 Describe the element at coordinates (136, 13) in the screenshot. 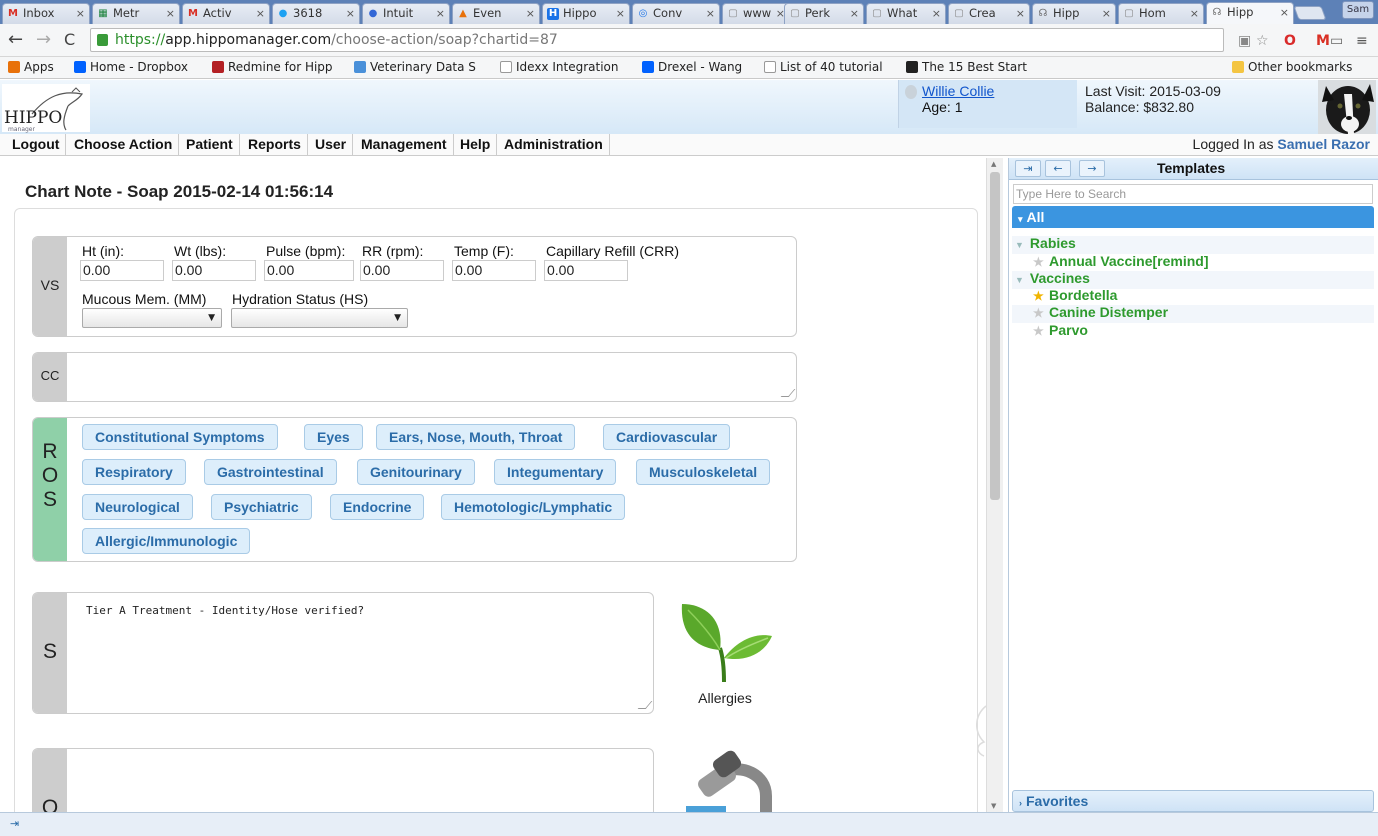

I see `browser-tab: ▦ Metr ×` at that location.